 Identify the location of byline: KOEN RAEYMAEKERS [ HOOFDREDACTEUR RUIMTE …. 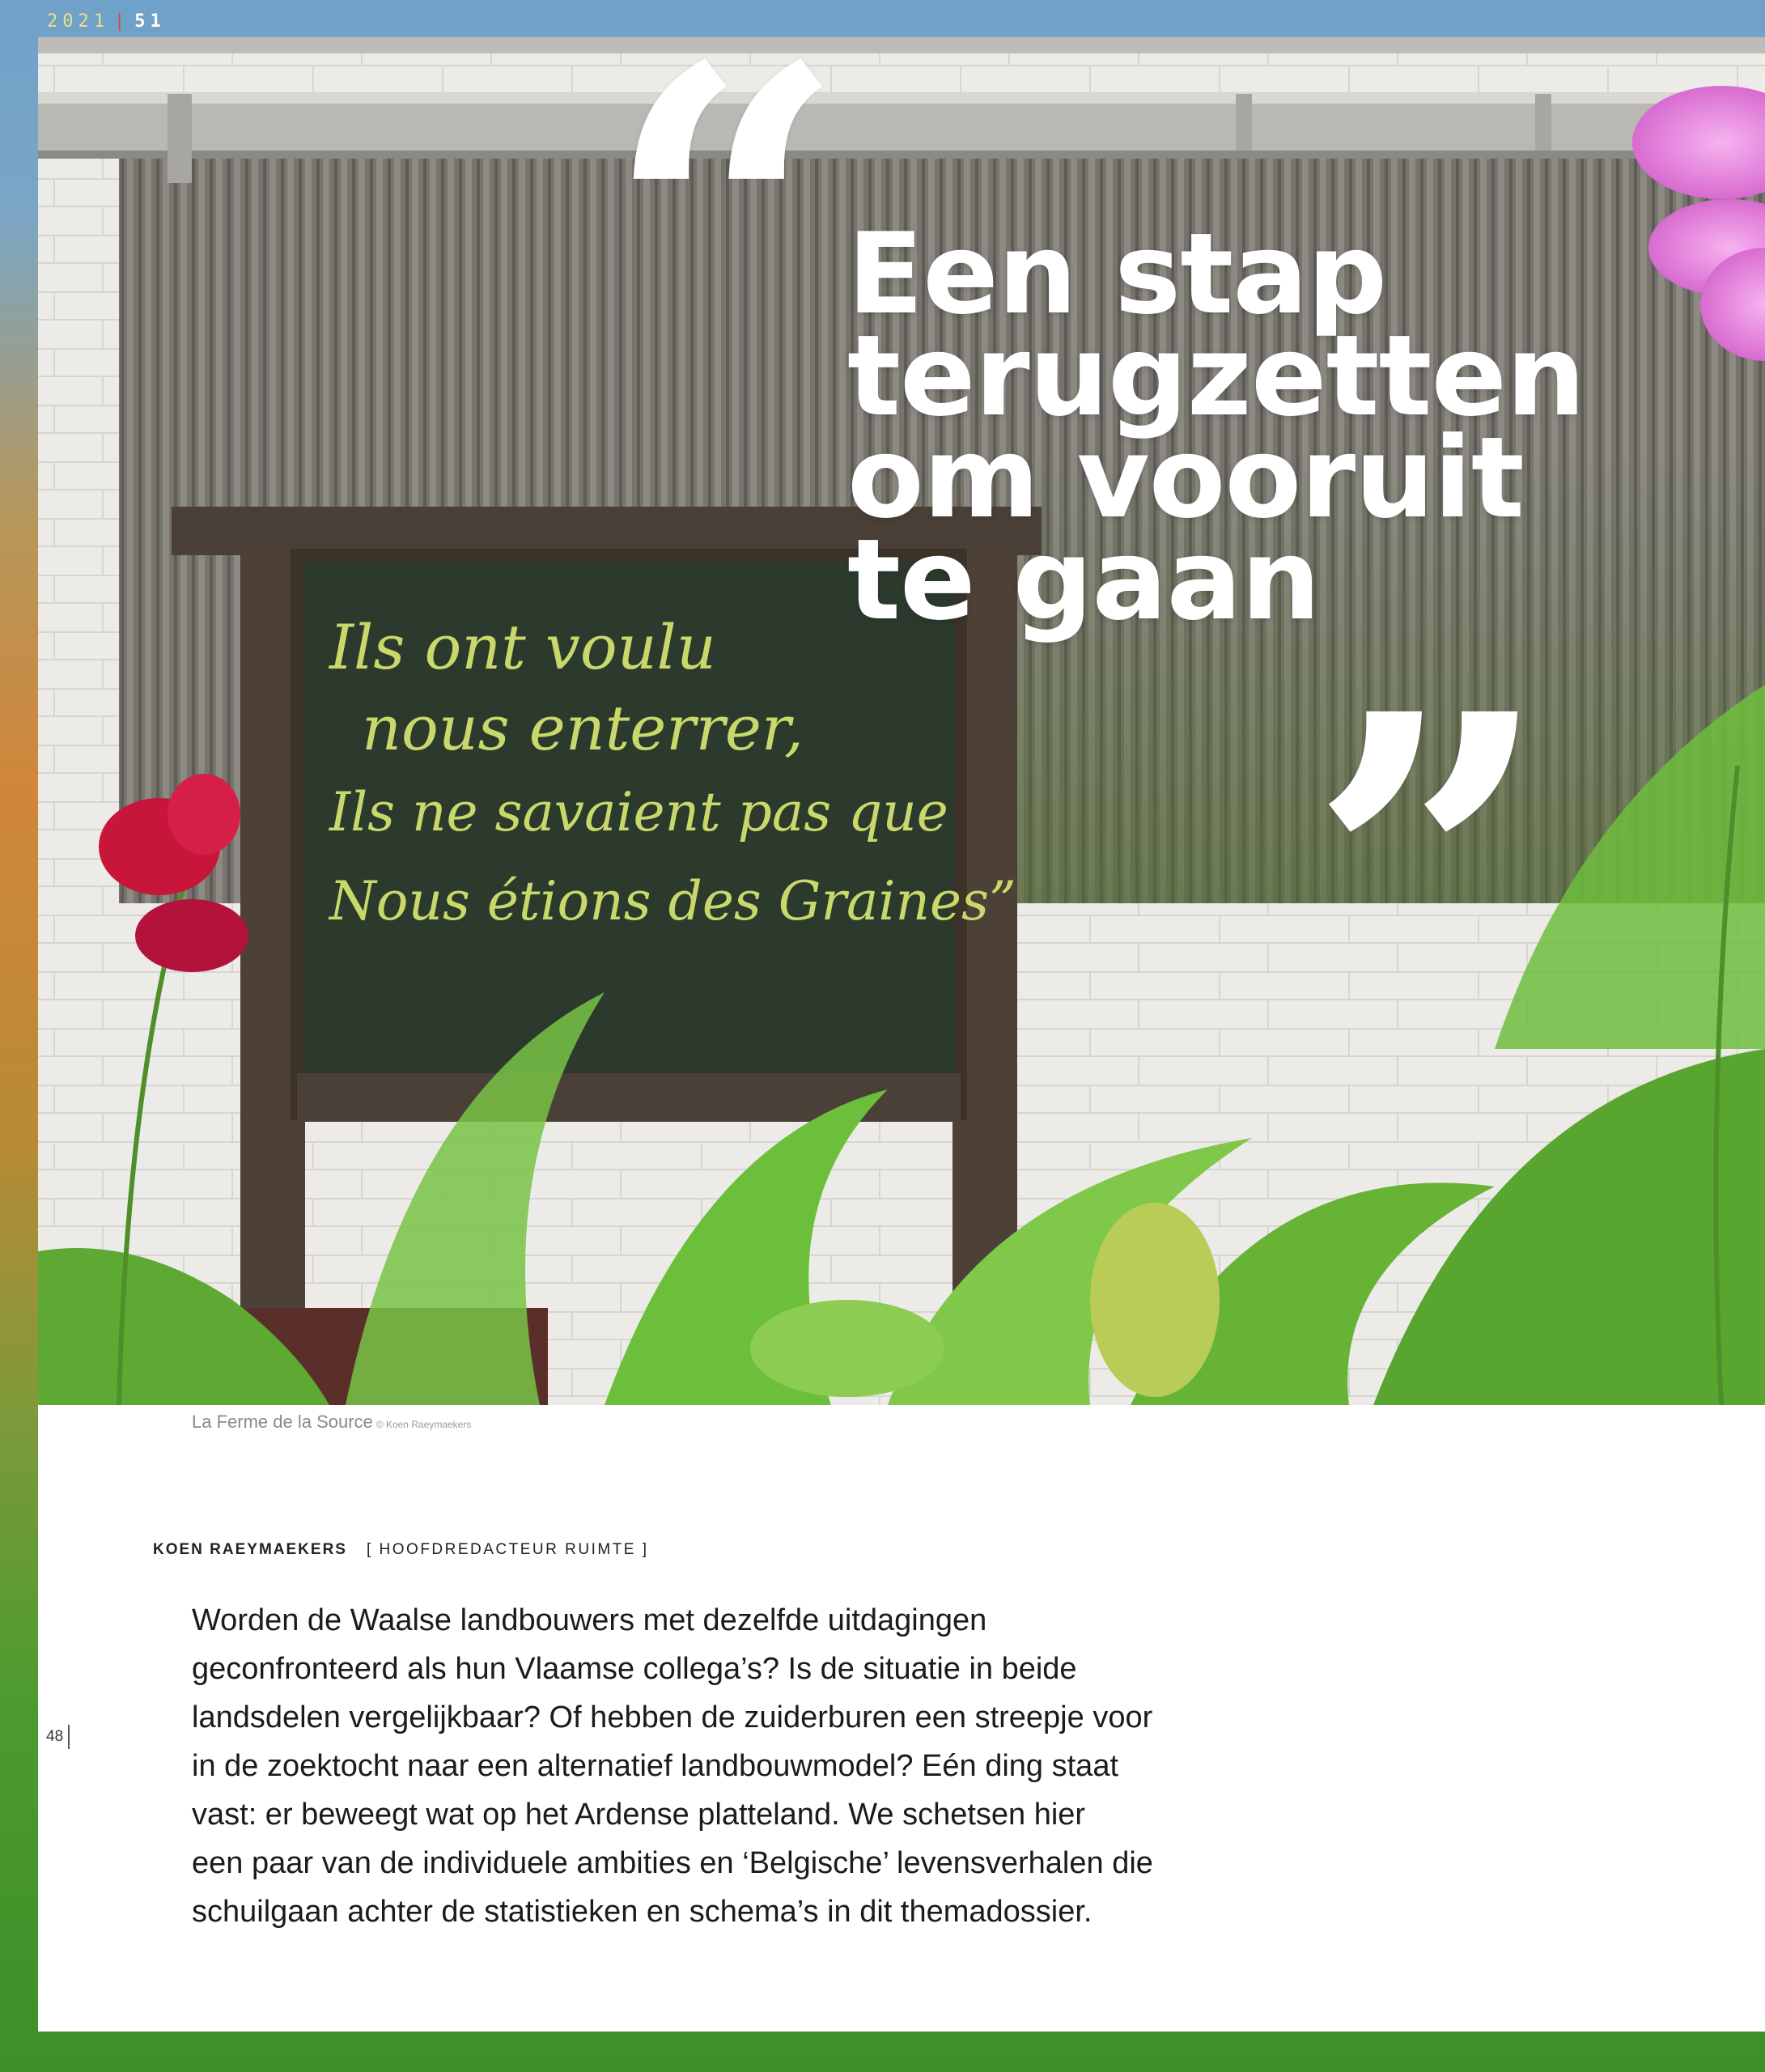
(401, 1550).